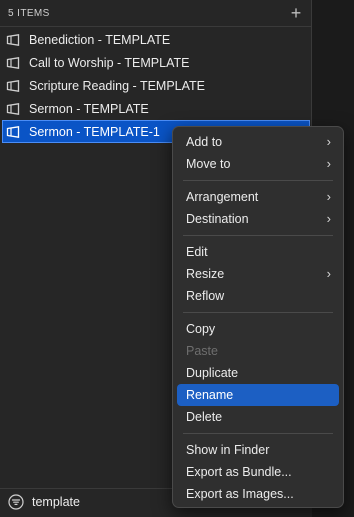 The height and width of the screenshot is (517, 354). What do you see at coordinates (201, 329) in the screenshot?
I see `menu-item-label: Copy` at bounding box center [201, 329].